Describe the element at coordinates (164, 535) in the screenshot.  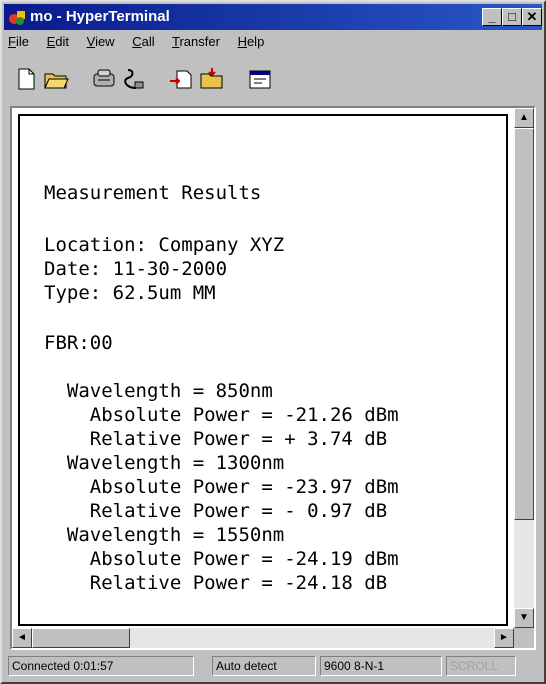
I see `terminal-line: Wavelength = 1550nm` at that location.